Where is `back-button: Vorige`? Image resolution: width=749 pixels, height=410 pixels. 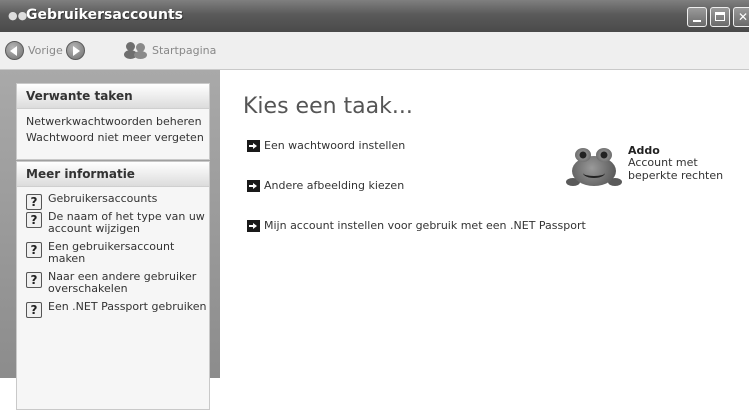 back-button: Vorige is located at coordinates (45, 50).